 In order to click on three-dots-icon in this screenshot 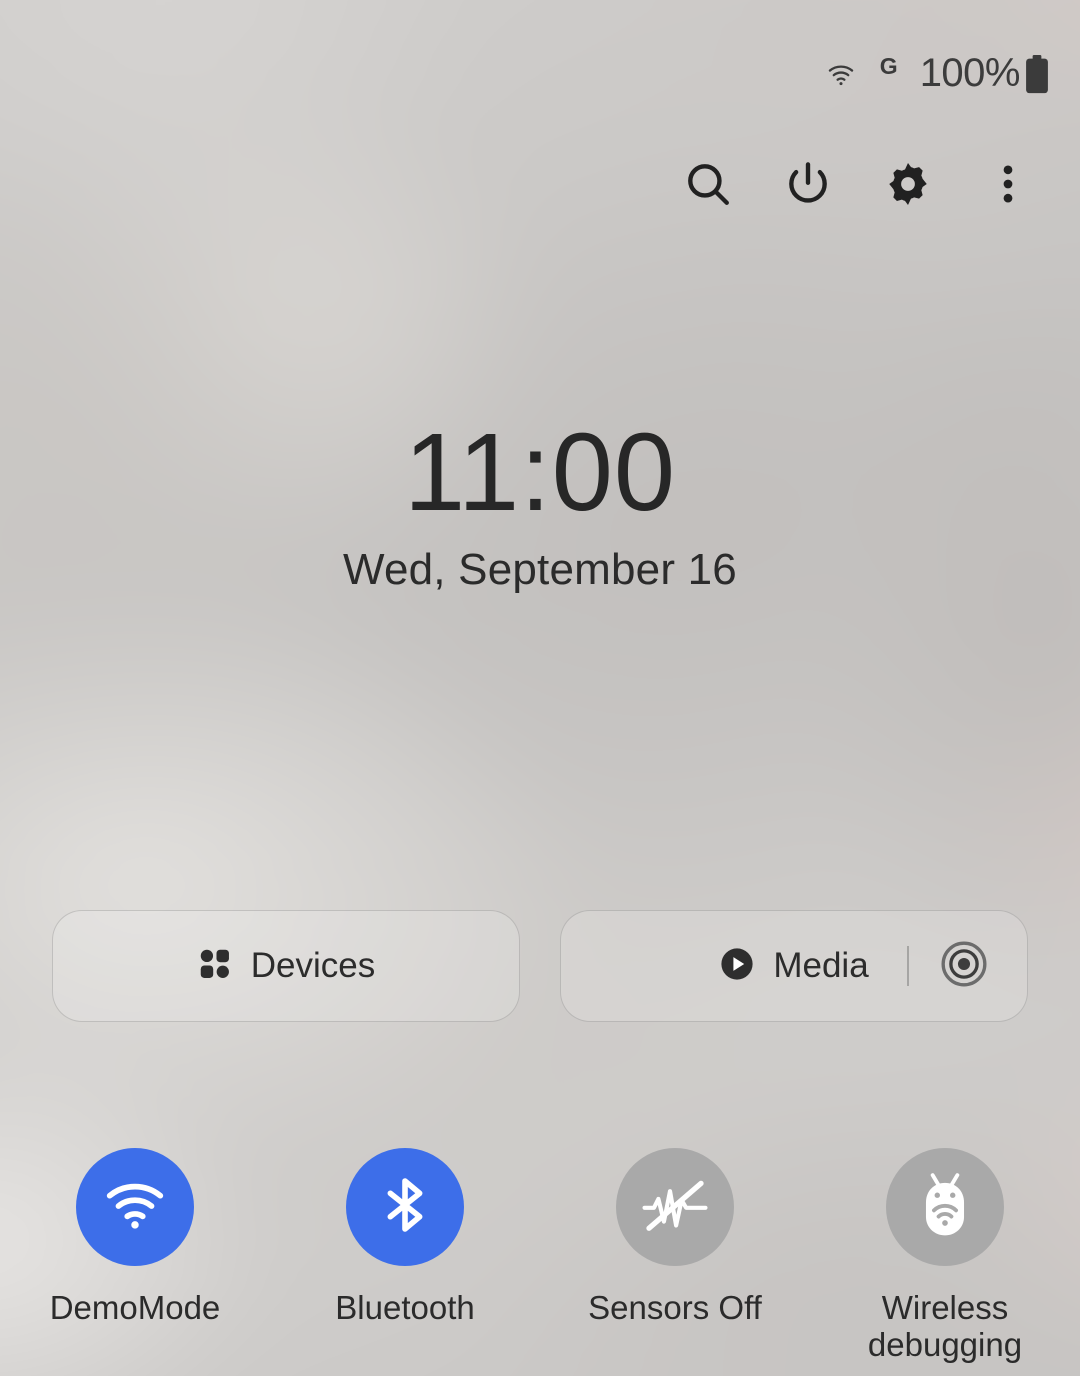, I will do `click(1008, 186)`.